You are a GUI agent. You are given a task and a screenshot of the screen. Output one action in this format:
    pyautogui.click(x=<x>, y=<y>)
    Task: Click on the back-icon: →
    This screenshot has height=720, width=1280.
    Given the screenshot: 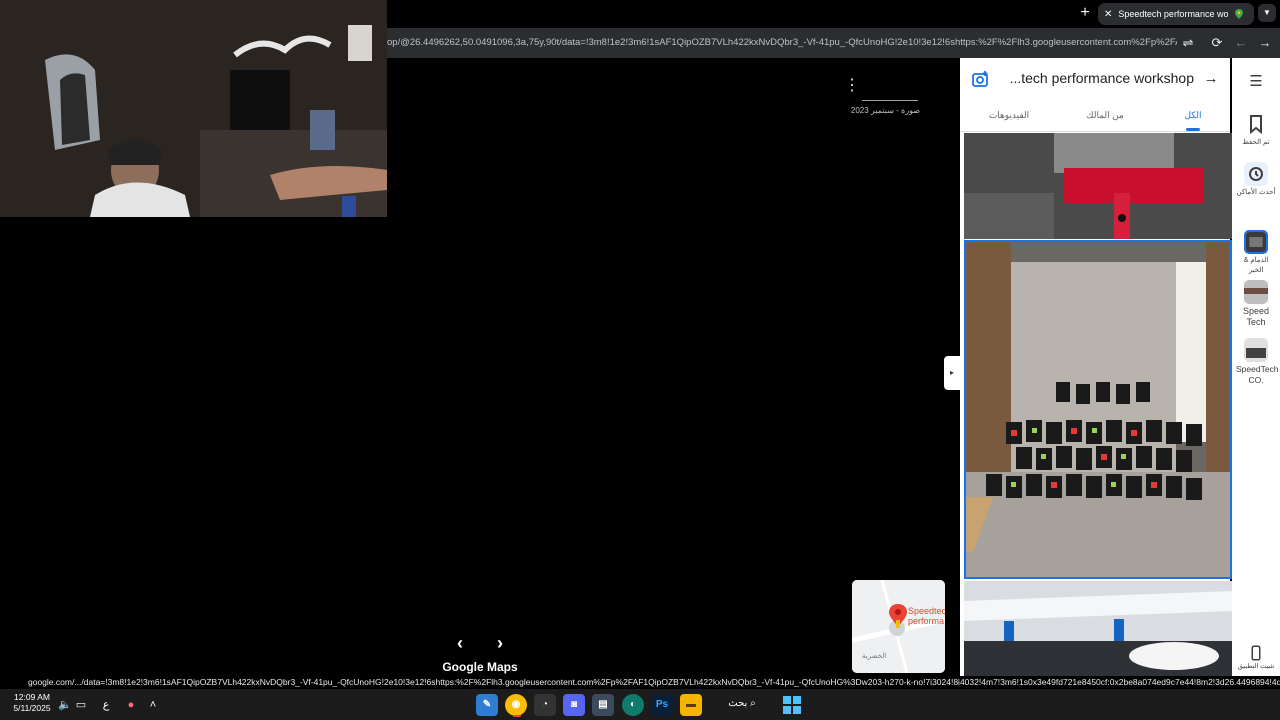 What is the action you would take?
    pyautogui.click(x=1265, y=43)
    